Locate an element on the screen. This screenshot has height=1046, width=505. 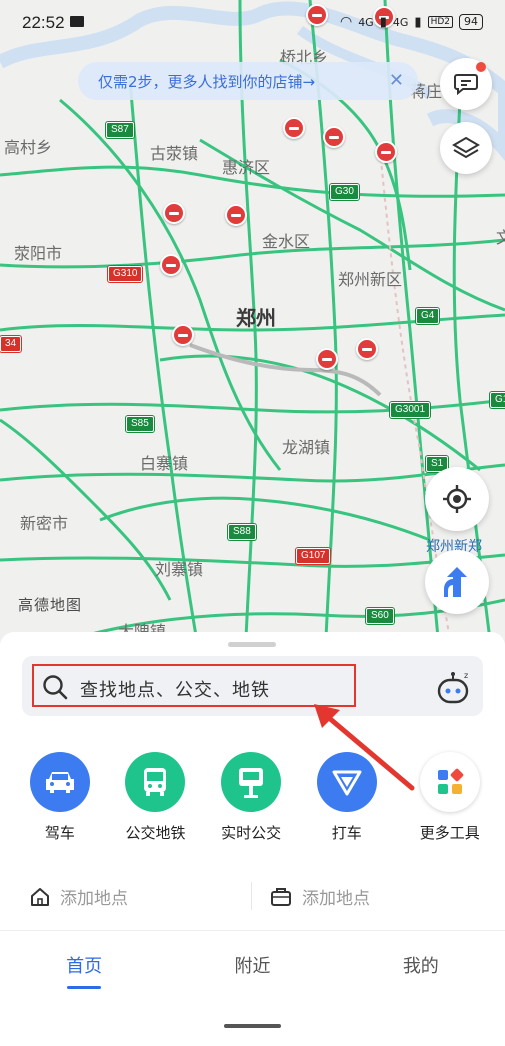
place-xingyang: 荥阳市 is located at coordinates (38, 253).